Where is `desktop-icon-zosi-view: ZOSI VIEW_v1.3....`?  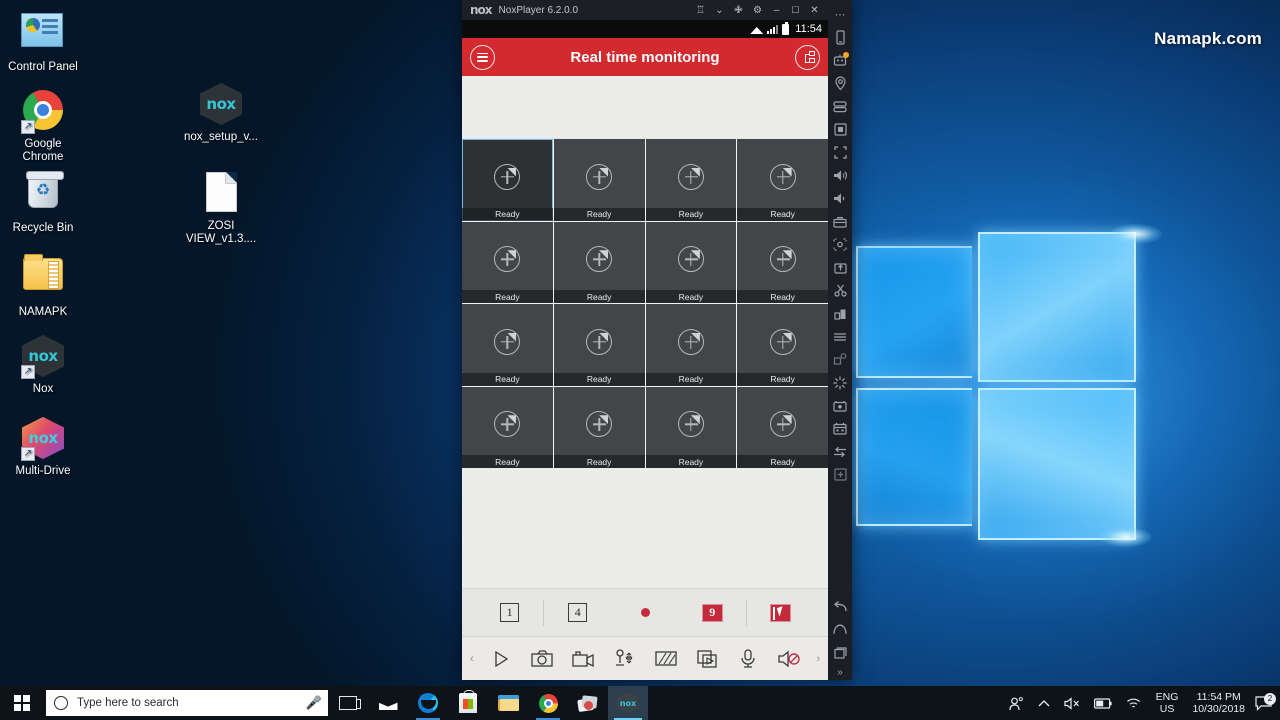 desktop-icon-zosi-view: ZOSI VIEW_v1.3.... is located at coordinates (221, 208).